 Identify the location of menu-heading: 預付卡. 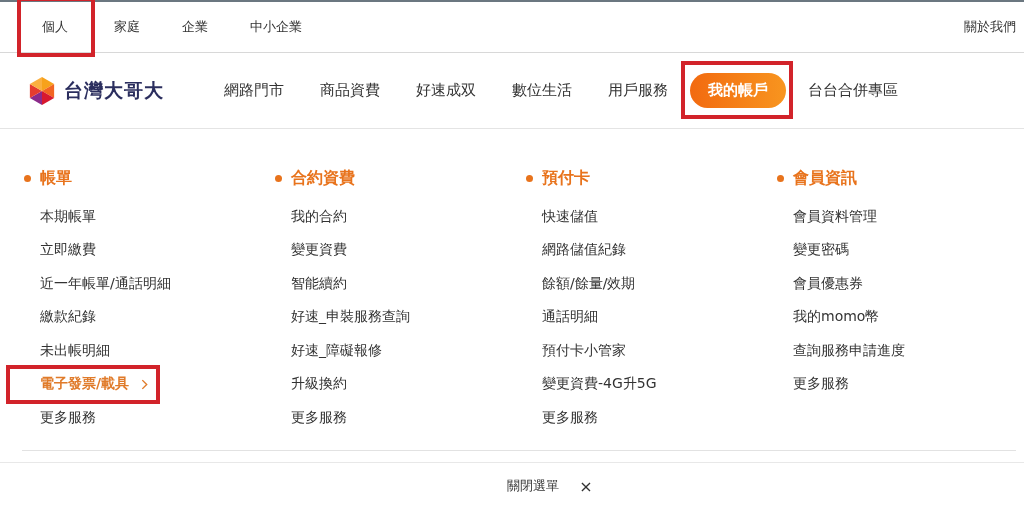
(566, 178).